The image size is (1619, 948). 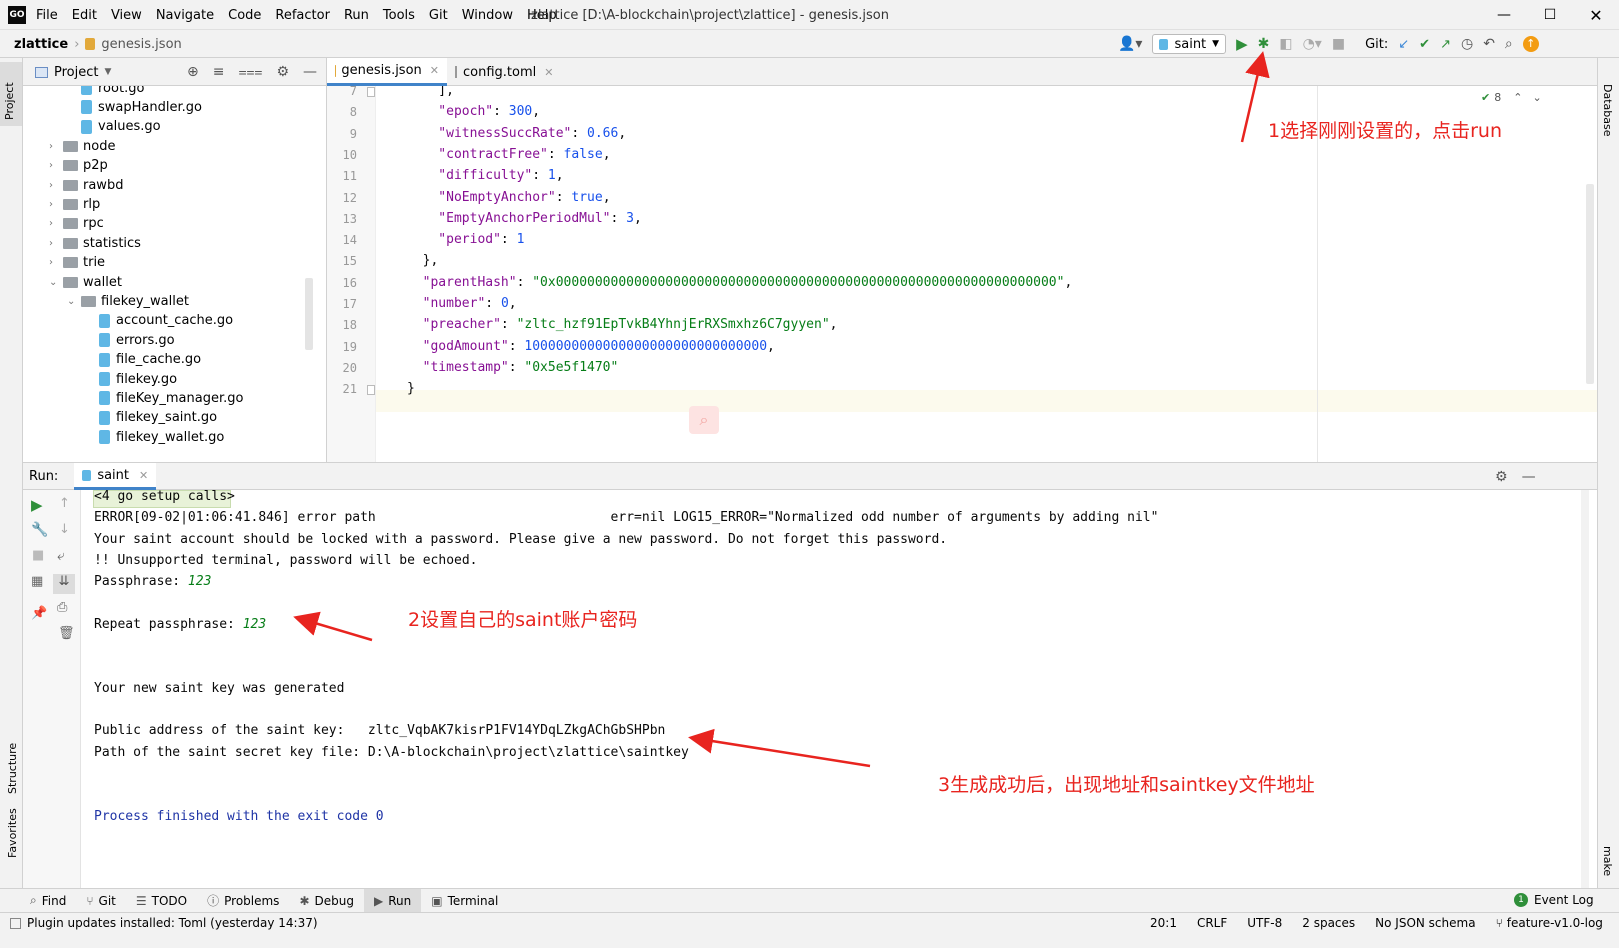 I want to click on tool-window-todo: ☰ TODO, so click(x=161, y=901).